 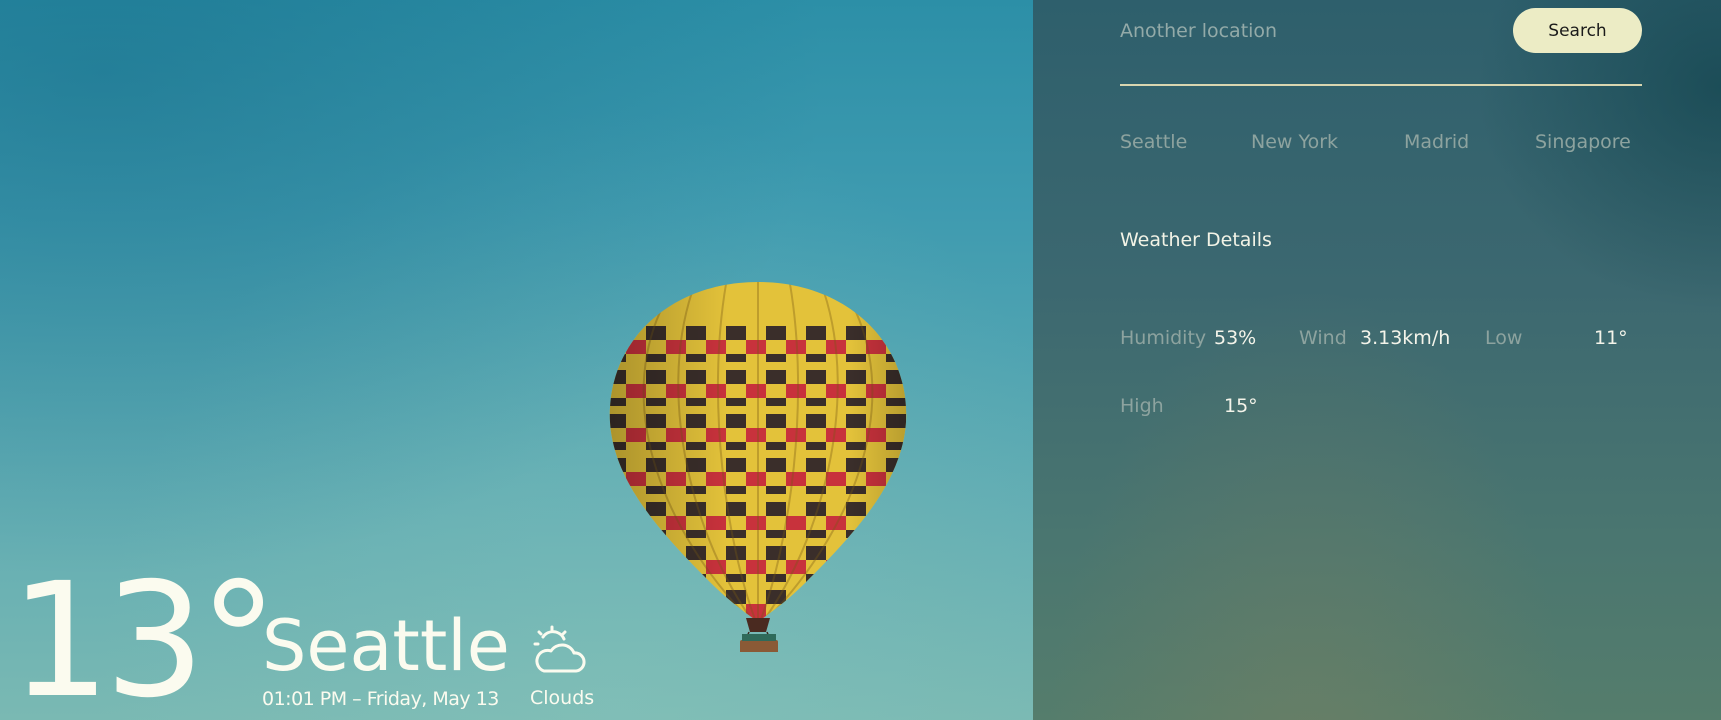 What do you see at coordinates (1504, 338) in the screenshot?
I see `low-label: Low` at bounding box center [1504, 338].